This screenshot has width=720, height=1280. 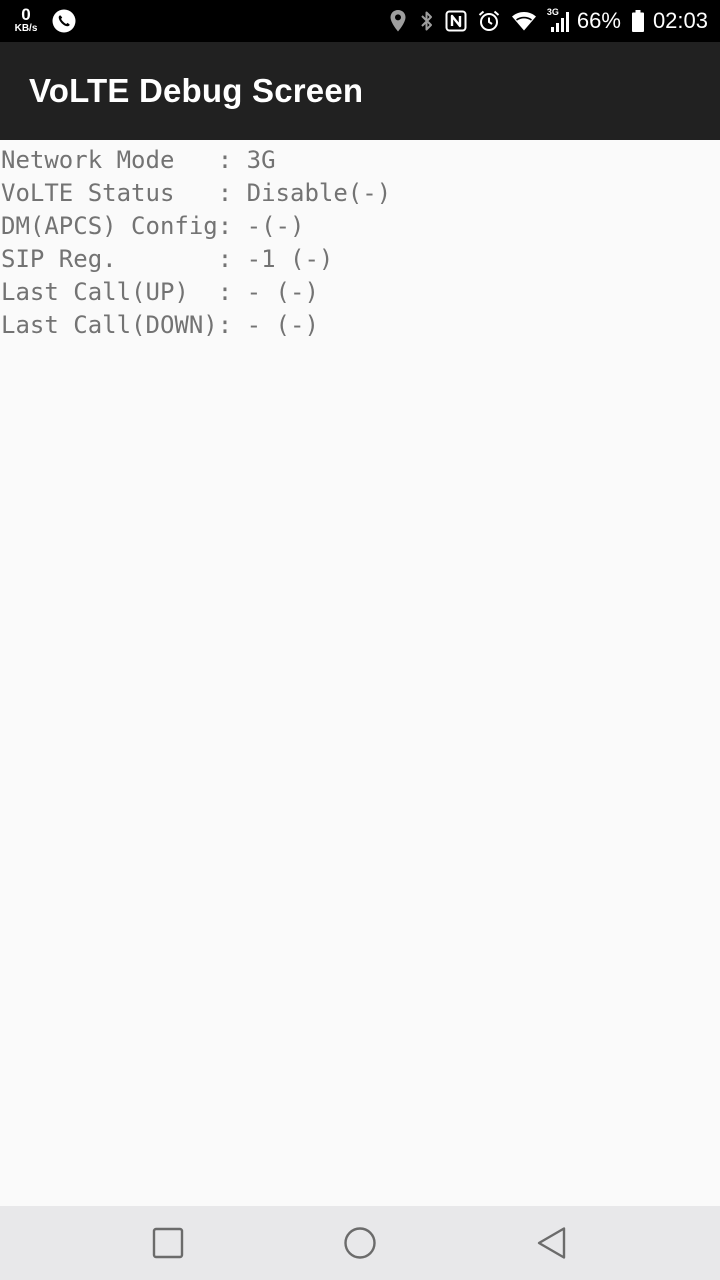 I want to click on home-icon, so click(x=360, y=1243).